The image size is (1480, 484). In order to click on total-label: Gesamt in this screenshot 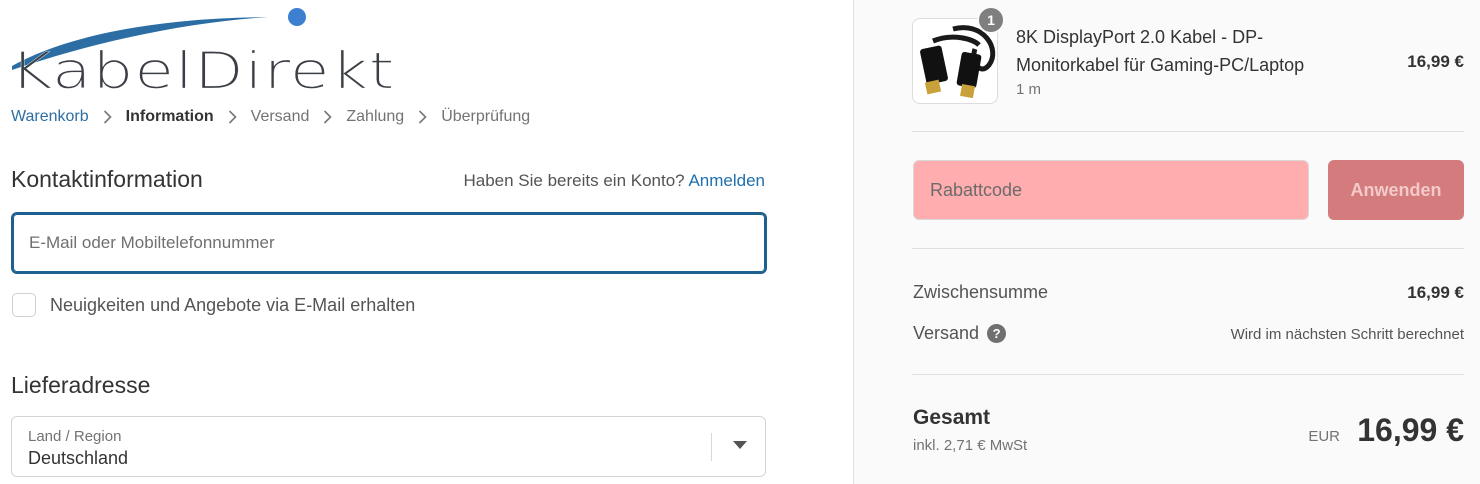, I will do `click(952, 417)`.